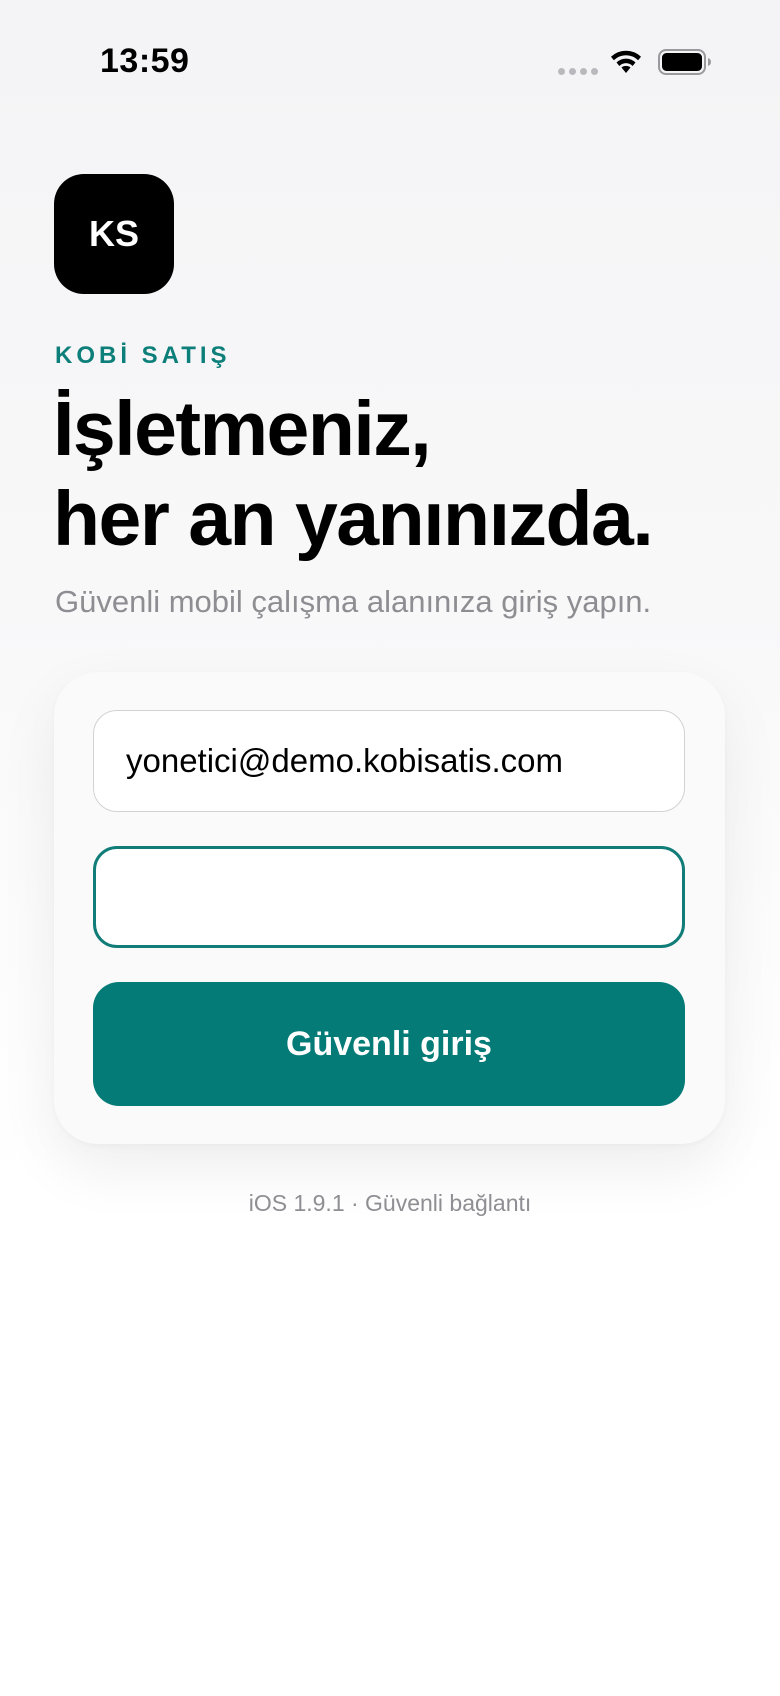 The image size is (780, 1696). I want to click on logo-text: KS, so click(113, 233).